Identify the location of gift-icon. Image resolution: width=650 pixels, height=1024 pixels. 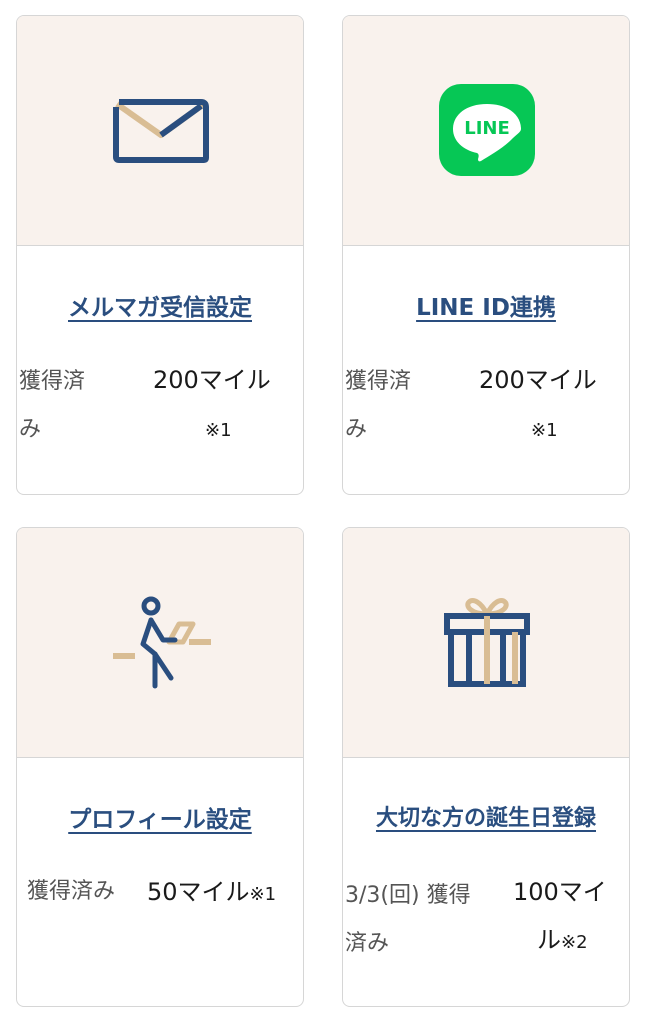
(487, 642).